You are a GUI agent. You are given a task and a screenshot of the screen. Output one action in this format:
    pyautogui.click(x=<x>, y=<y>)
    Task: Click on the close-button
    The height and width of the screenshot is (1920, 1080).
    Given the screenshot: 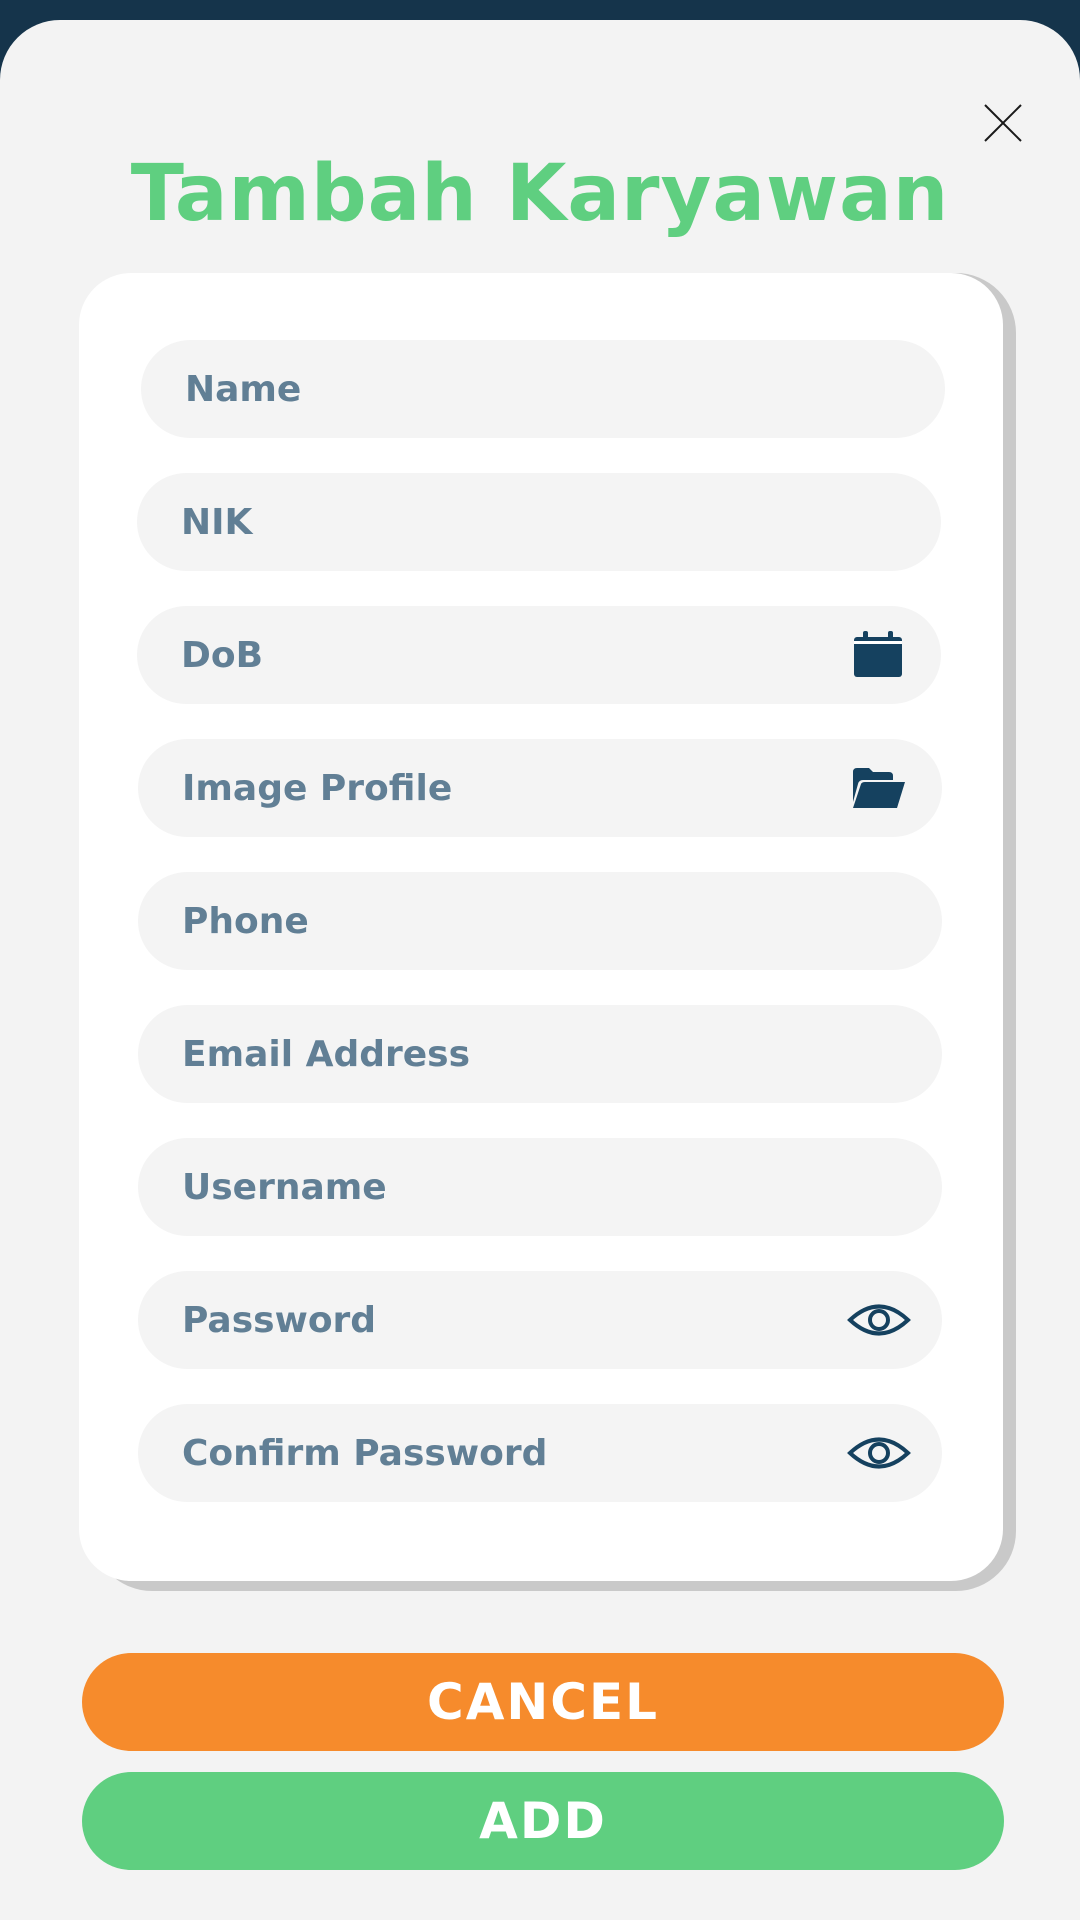 What is the action you would take?
    pyautogui.click(x=1003, y=123)
    